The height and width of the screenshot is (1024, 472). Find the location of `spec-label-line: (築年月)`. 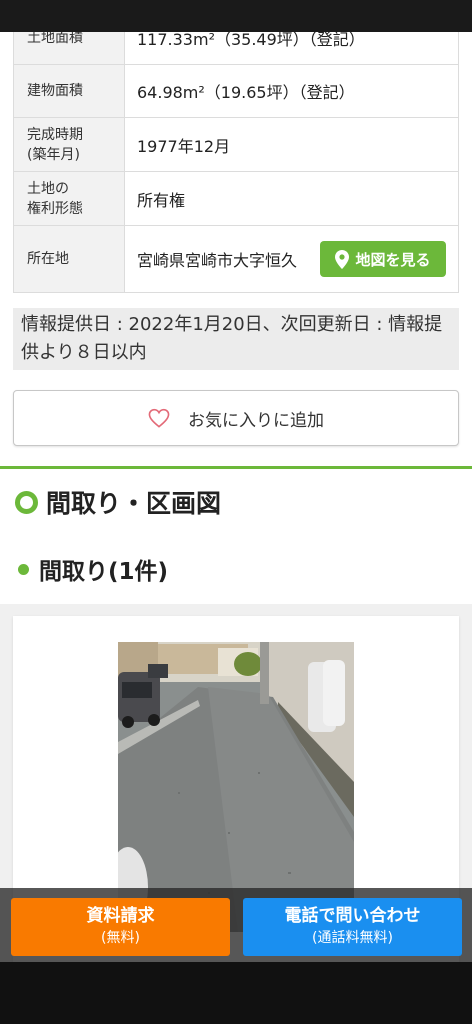

spec-label-line: (築年月) is located at coordinates (53, 154).